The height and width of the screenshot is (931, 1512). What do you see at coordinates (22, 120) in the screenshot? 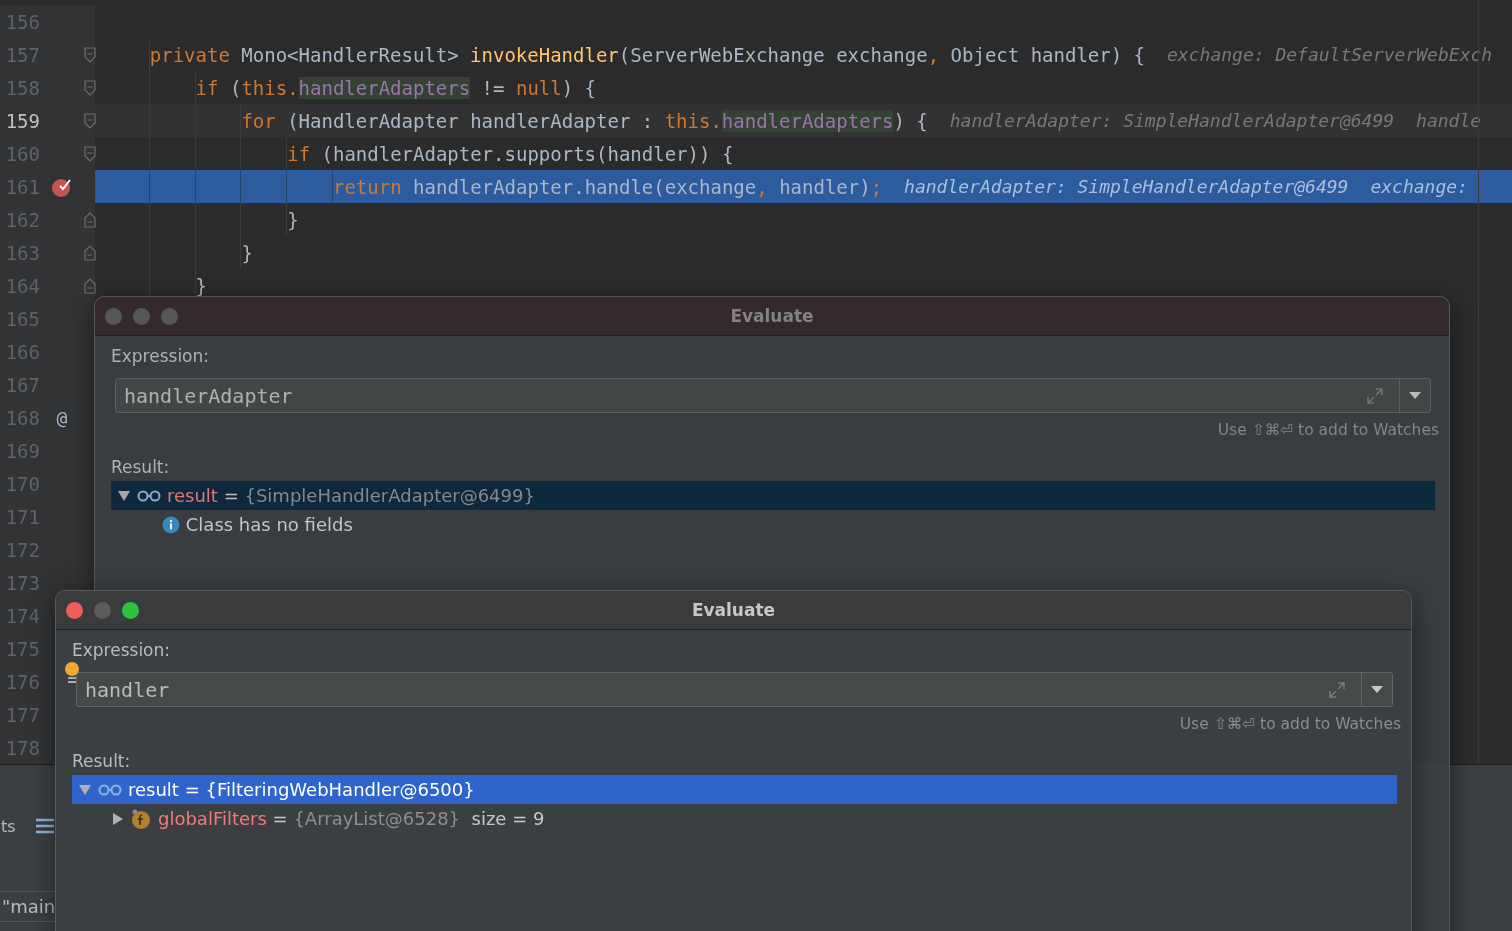
I see `line-number: 159` at bounding box center [22, 120].